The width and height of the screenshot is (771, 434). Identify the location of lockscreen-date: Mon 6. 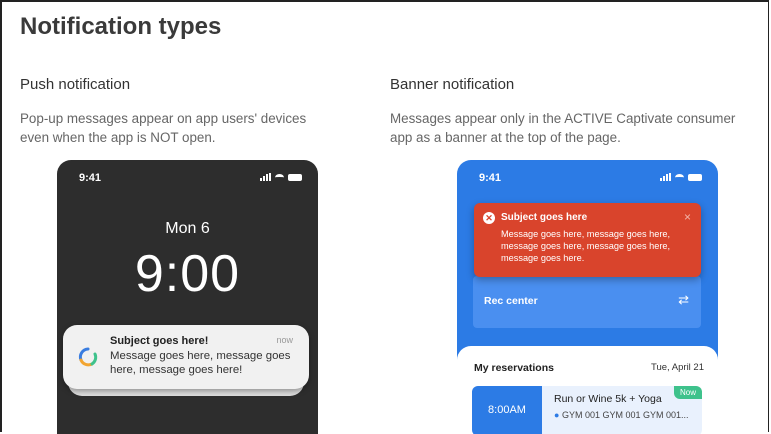
(187, 228).